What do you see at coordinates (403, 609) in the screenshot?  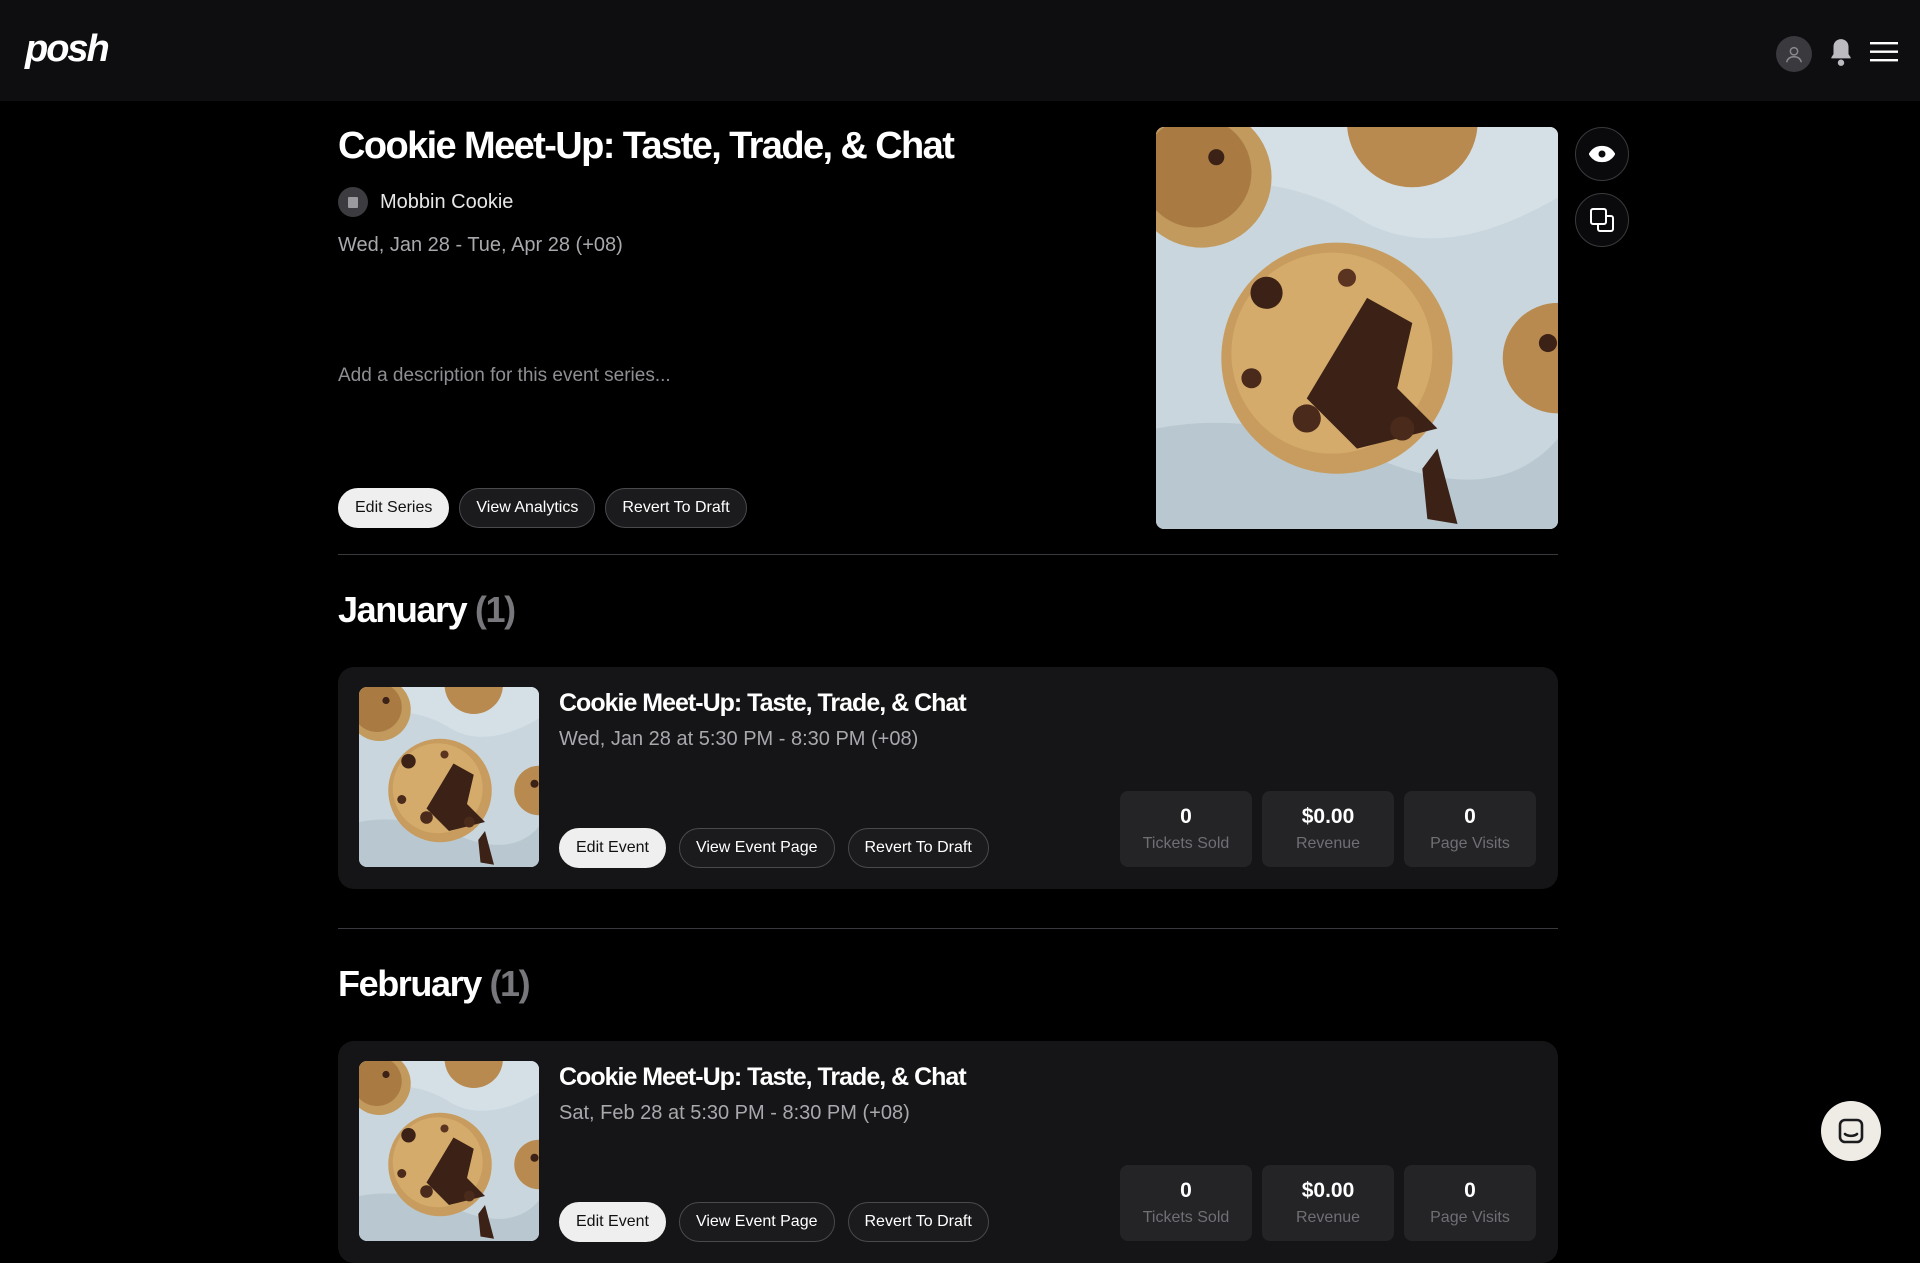 I see `month-name: January` at bounding box center [403, 609].